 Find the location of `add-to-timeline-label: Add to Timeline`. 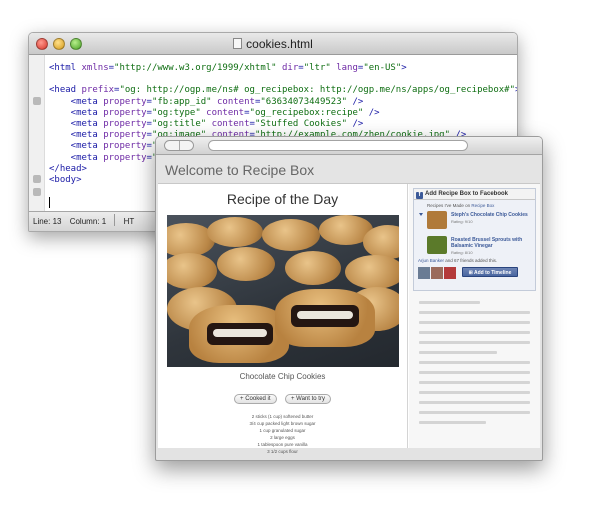

add-to-timeline-label: Add to Timeline is located at coordinates (492, 273).